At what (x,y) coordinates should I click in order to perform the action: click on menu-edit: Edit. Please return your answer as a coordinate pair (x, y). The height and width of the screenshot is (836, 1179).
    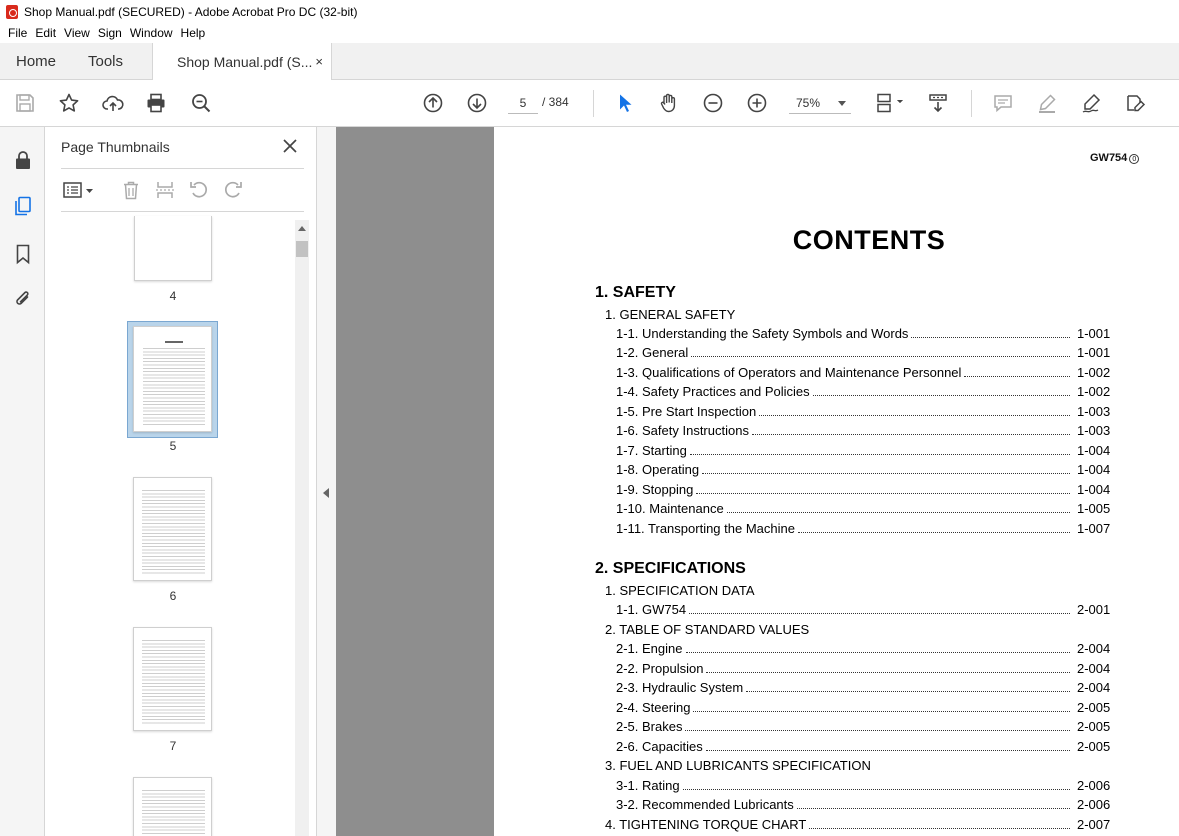
    Looking at the image, I should click on (45, 33).